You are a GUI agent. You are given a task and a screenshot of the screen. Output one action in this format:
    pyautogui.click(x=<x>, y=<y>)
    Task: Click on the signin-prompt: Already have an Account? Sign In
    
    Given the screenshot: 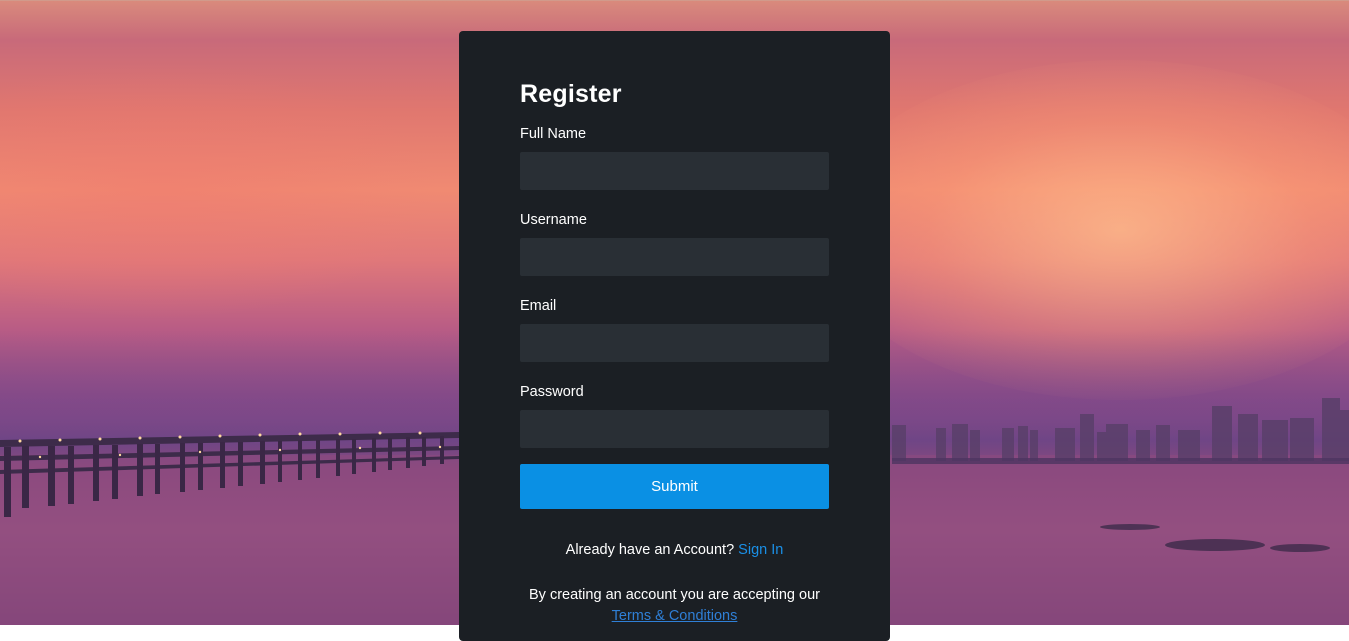 What is the action you would take?
    pyautogui.click(x=674, y=550)
    